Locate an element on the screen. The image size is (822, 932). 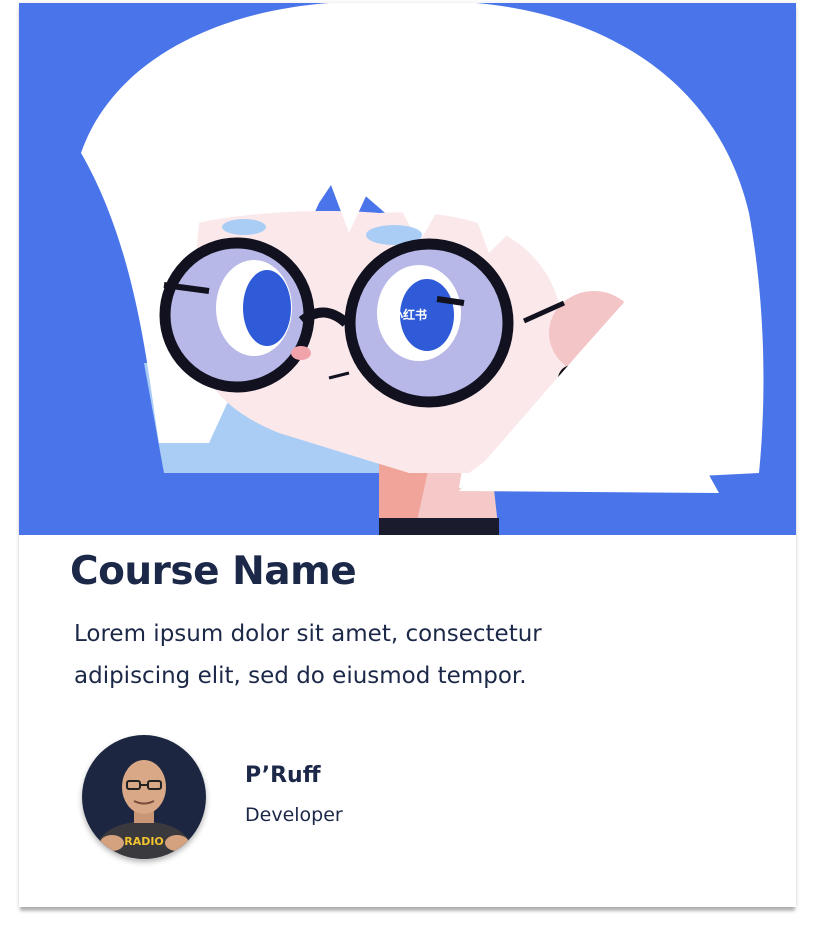
shirt-text: RADIO is located at coordinates (144, 841).